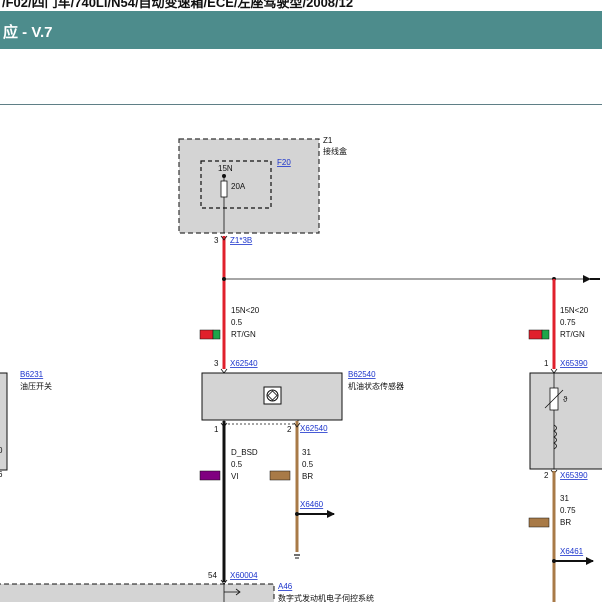 Image resolution: width=602 pixels, height=602 pixels. What do you see at coordinates (312, 504) in the screenshot?
I see `x6460-link: X6460` at bounding box center [312, 504].